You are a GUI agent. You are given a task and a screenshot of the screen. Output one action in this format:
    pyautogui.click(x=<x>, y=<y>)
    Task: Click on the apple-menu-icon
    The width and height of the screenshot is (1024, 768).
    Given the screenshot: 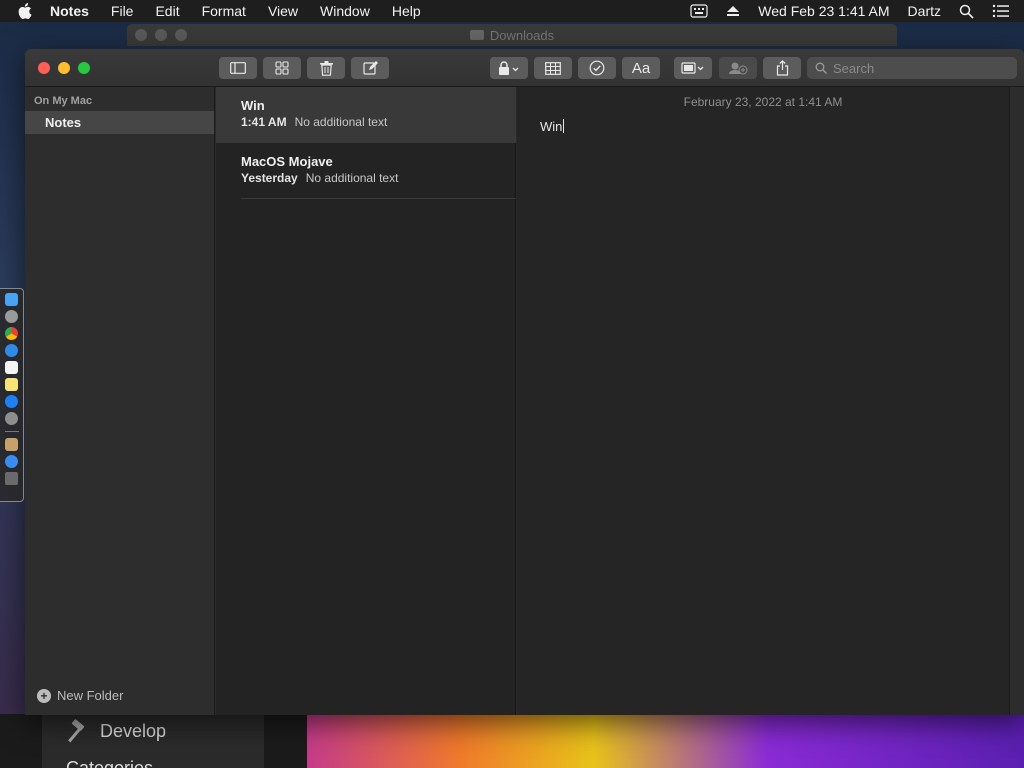 What is the action you would take?
    pyautogui.click(x=28, y=11)
    